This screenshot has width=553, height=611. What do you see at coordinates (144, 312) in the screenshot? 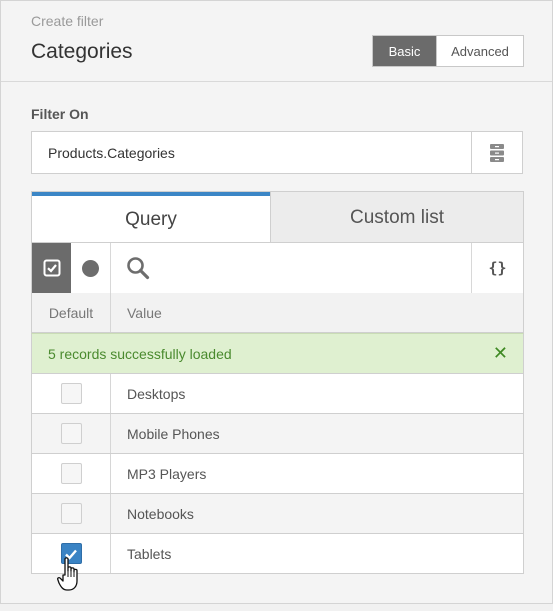
I see `column-value: Value` at bounding box center [144, 312].